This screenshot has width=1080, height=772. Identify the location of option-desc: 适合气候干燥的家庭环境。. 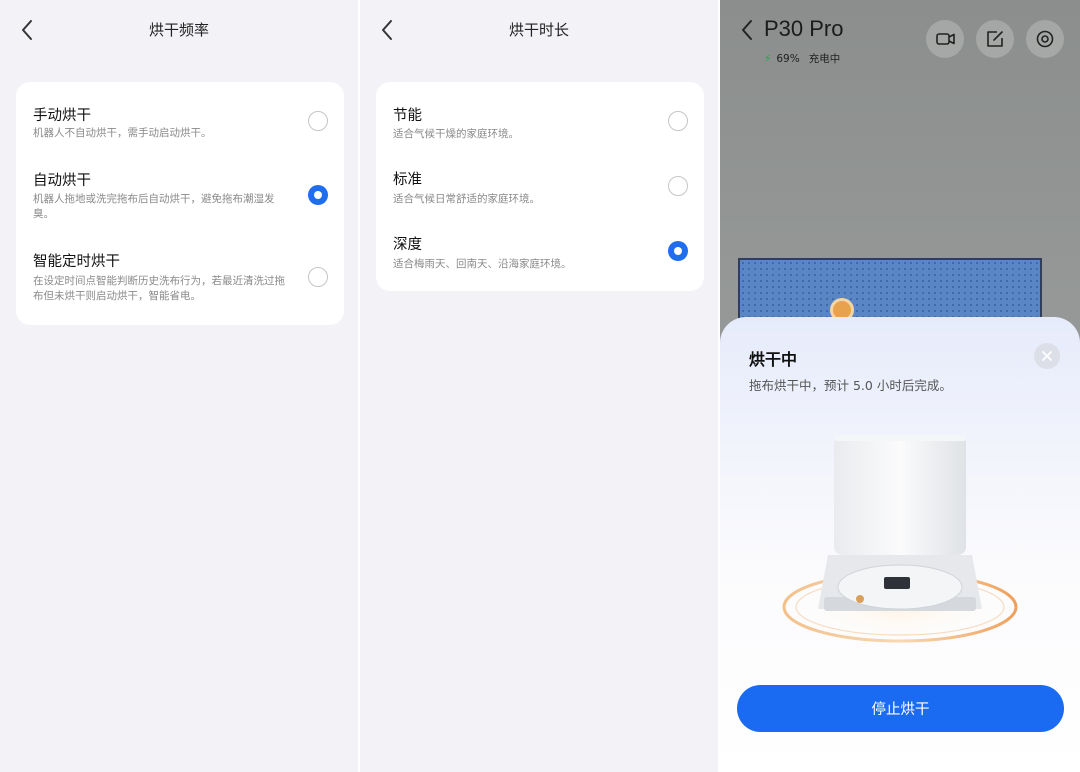
(456, 134).